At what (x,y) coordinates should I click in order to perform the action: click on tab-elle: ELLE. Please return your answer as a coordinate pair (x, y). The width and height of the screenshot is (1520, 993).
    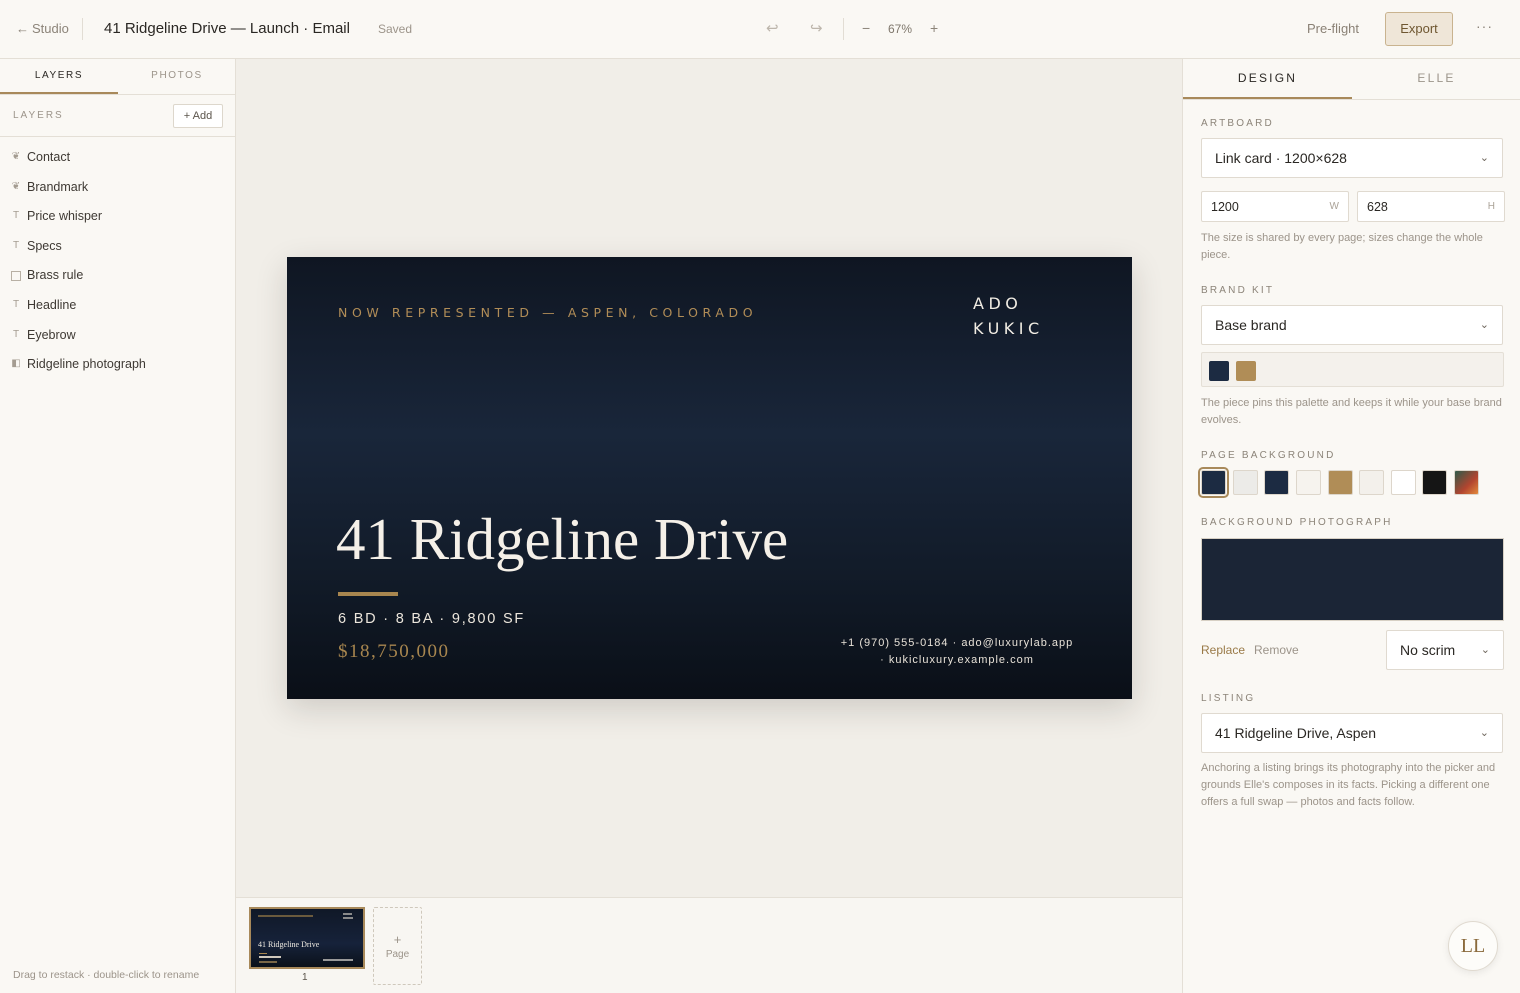
    Looking at the image, I should click on (1436, 78).